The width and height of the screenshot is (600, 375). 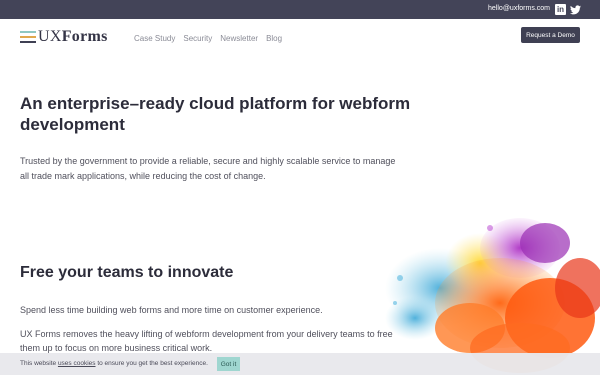 What do you see at coordinates (197, 38) in the screenshot?
I see `nav-link-security: Security` at bounding box center [197, 38].